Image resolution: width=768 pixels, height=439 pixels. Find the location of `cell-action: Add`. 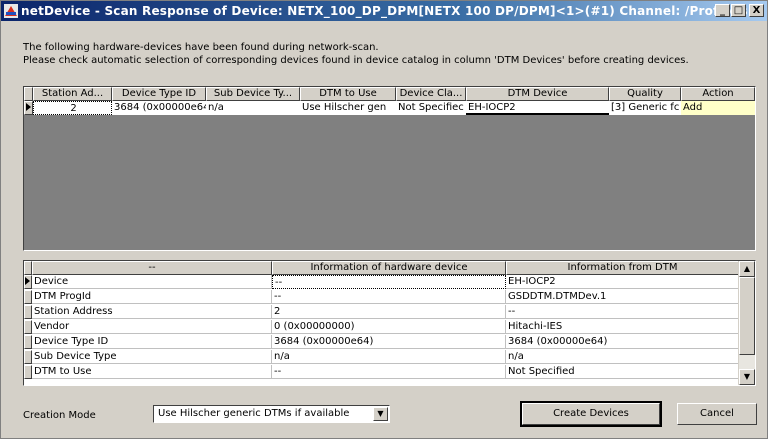

cell-action: Add is located at coordinates (718, 108).